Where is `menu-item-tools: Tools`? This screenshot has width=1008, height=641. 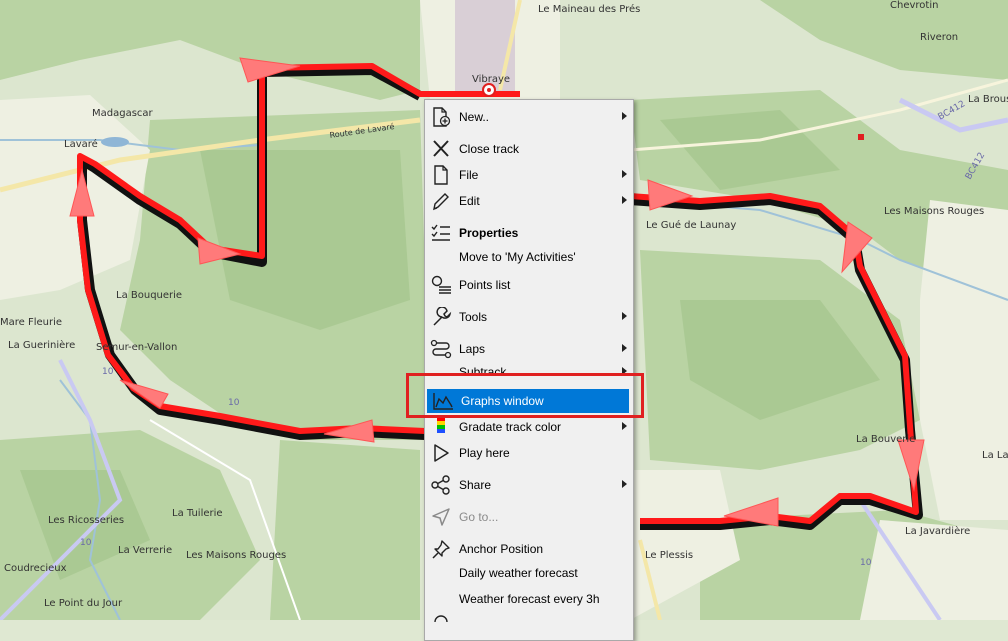
menu-item-tools: Tools is located at coordinates (529, 317).